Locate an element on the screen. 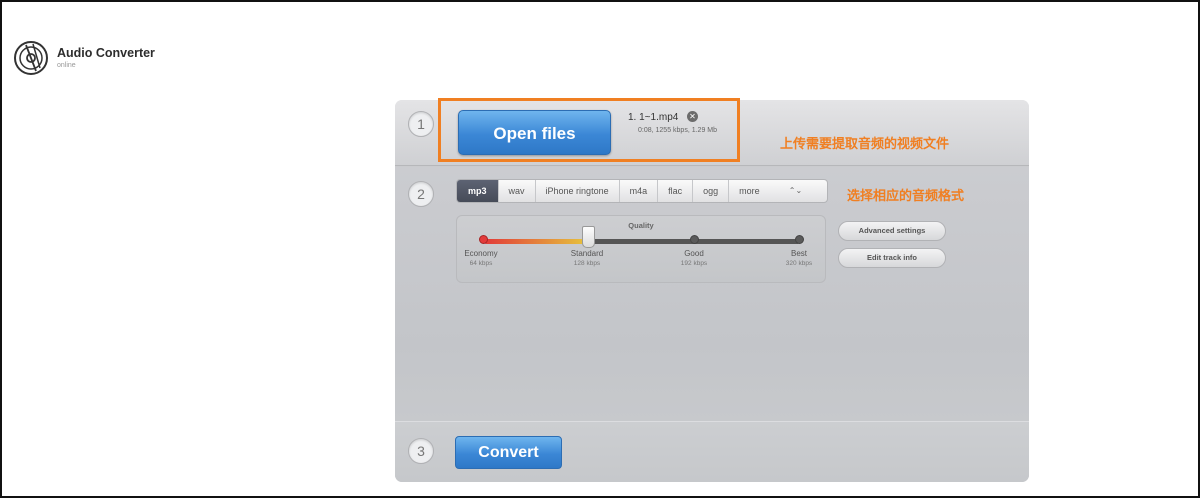  record-disc-icon is located at coordinates (31, 58).